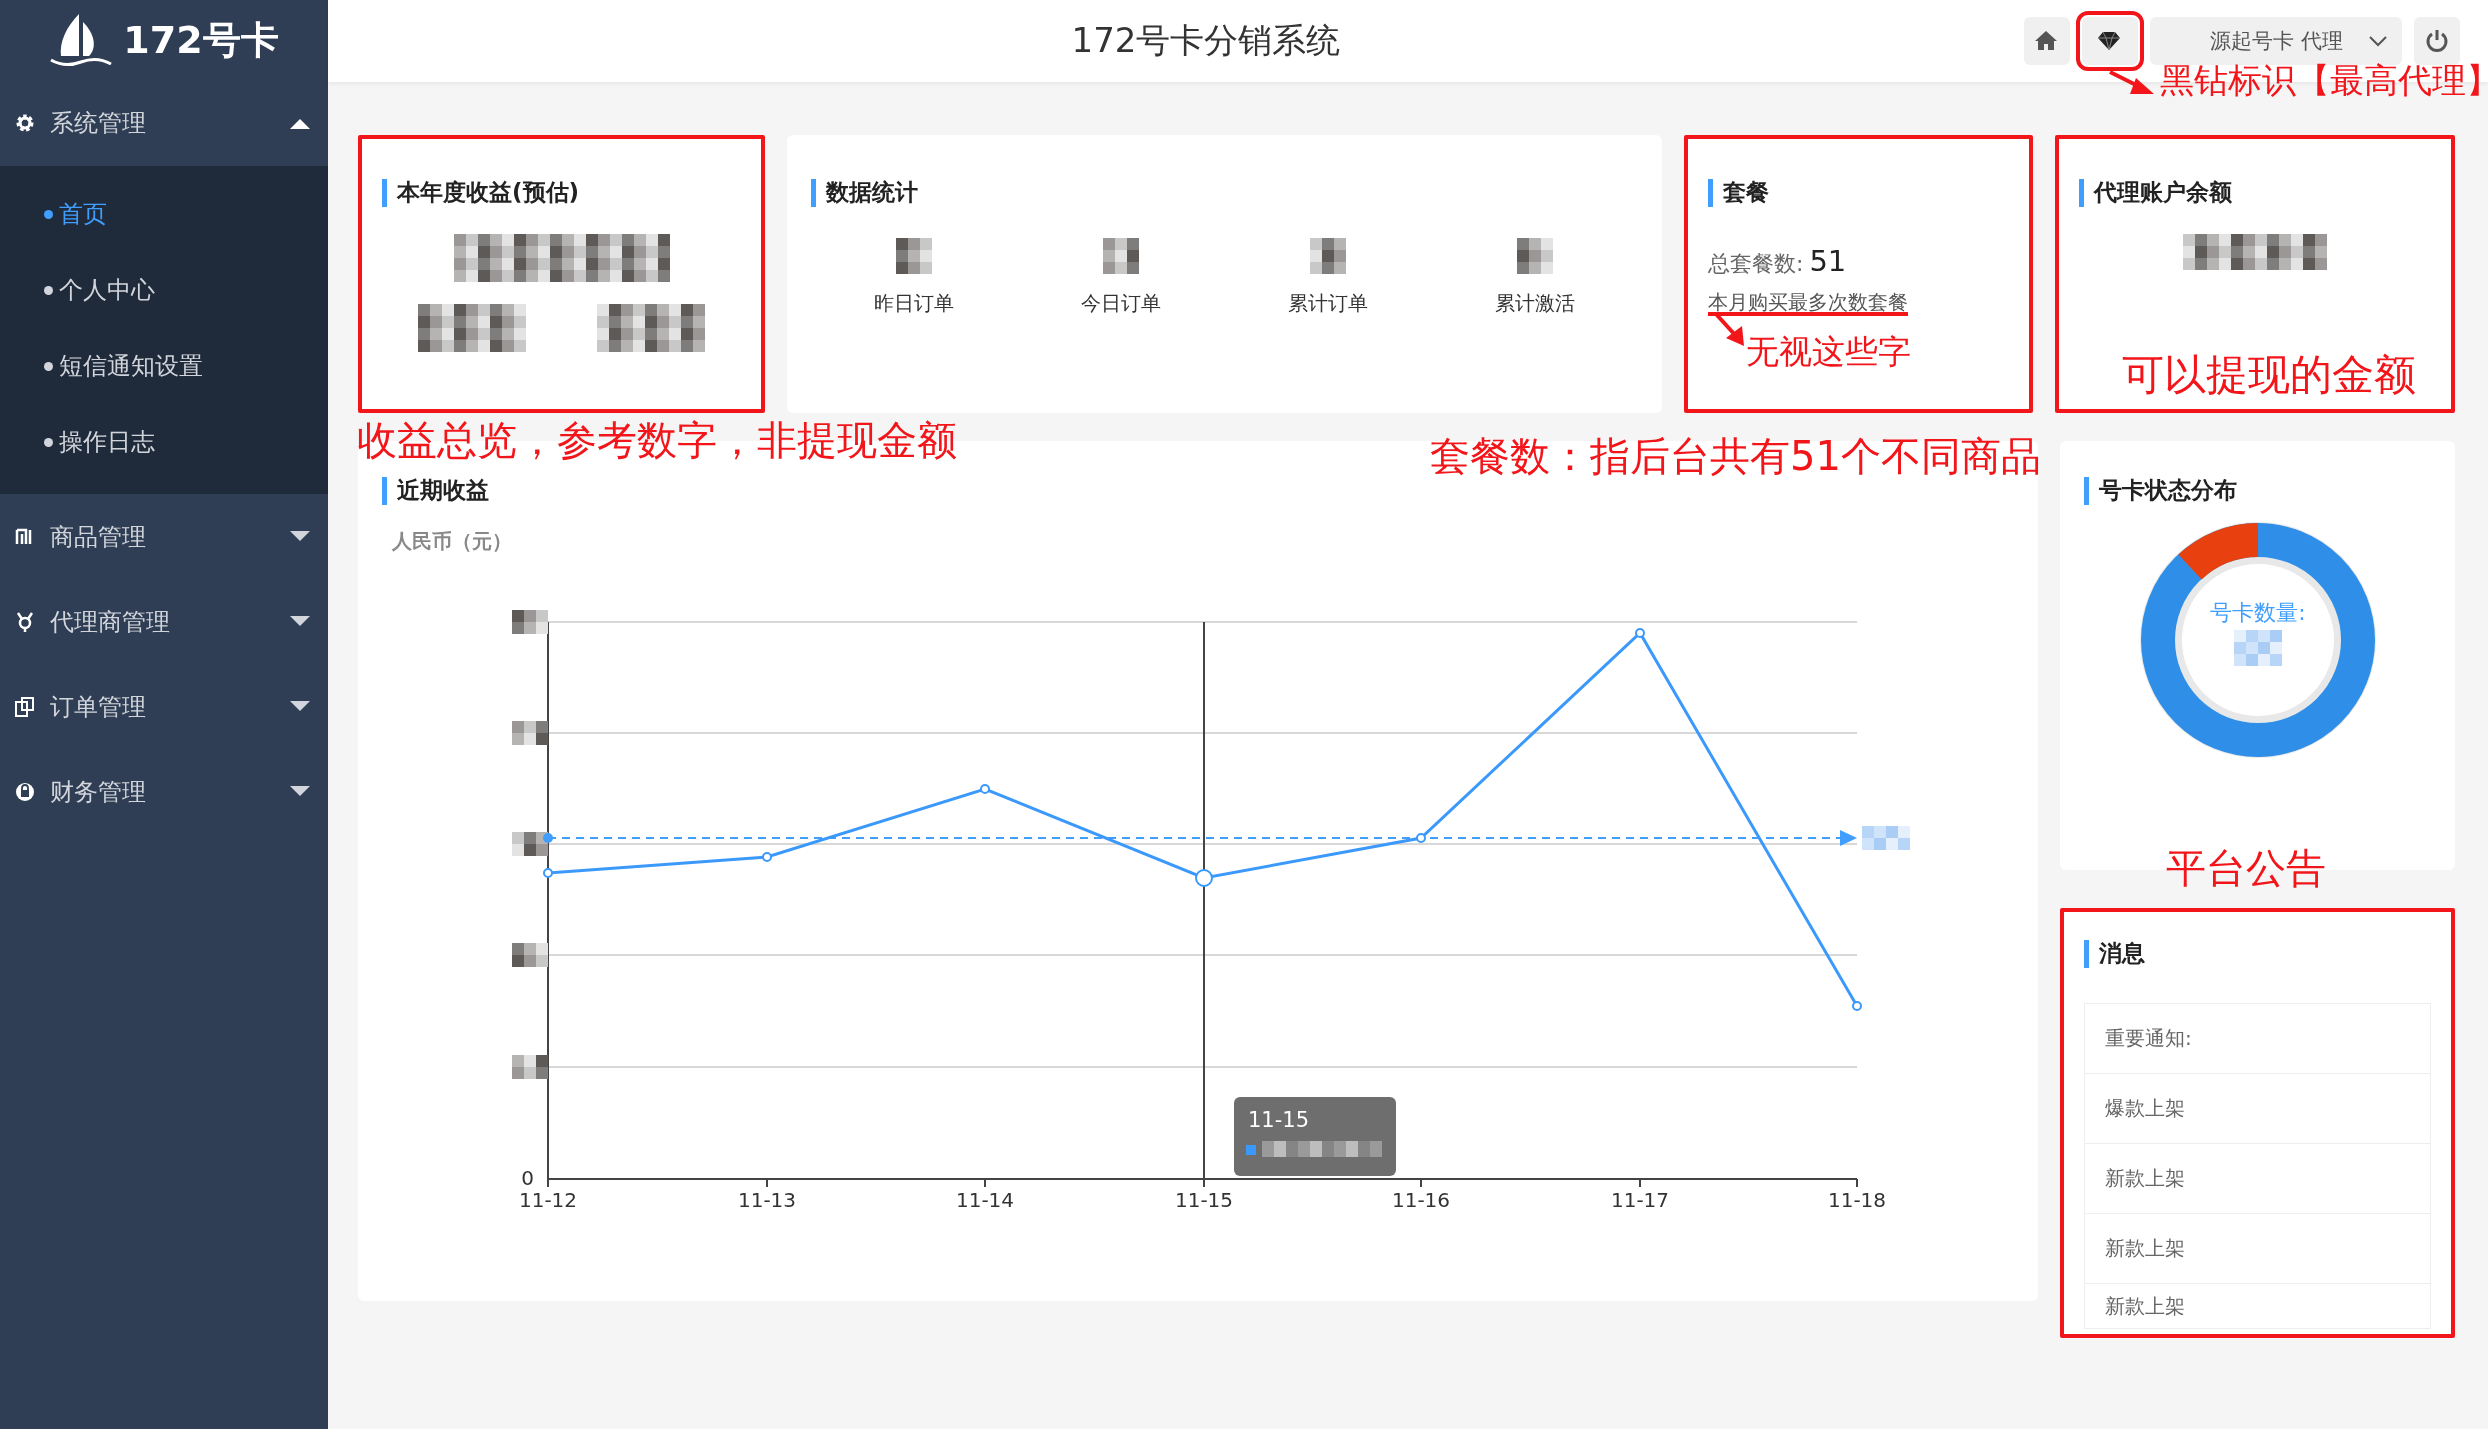  What do you see at coordinates (164, 290) in the screenshot?
I see `submenu-item: 个人中心` at bounding box center [164, 290].